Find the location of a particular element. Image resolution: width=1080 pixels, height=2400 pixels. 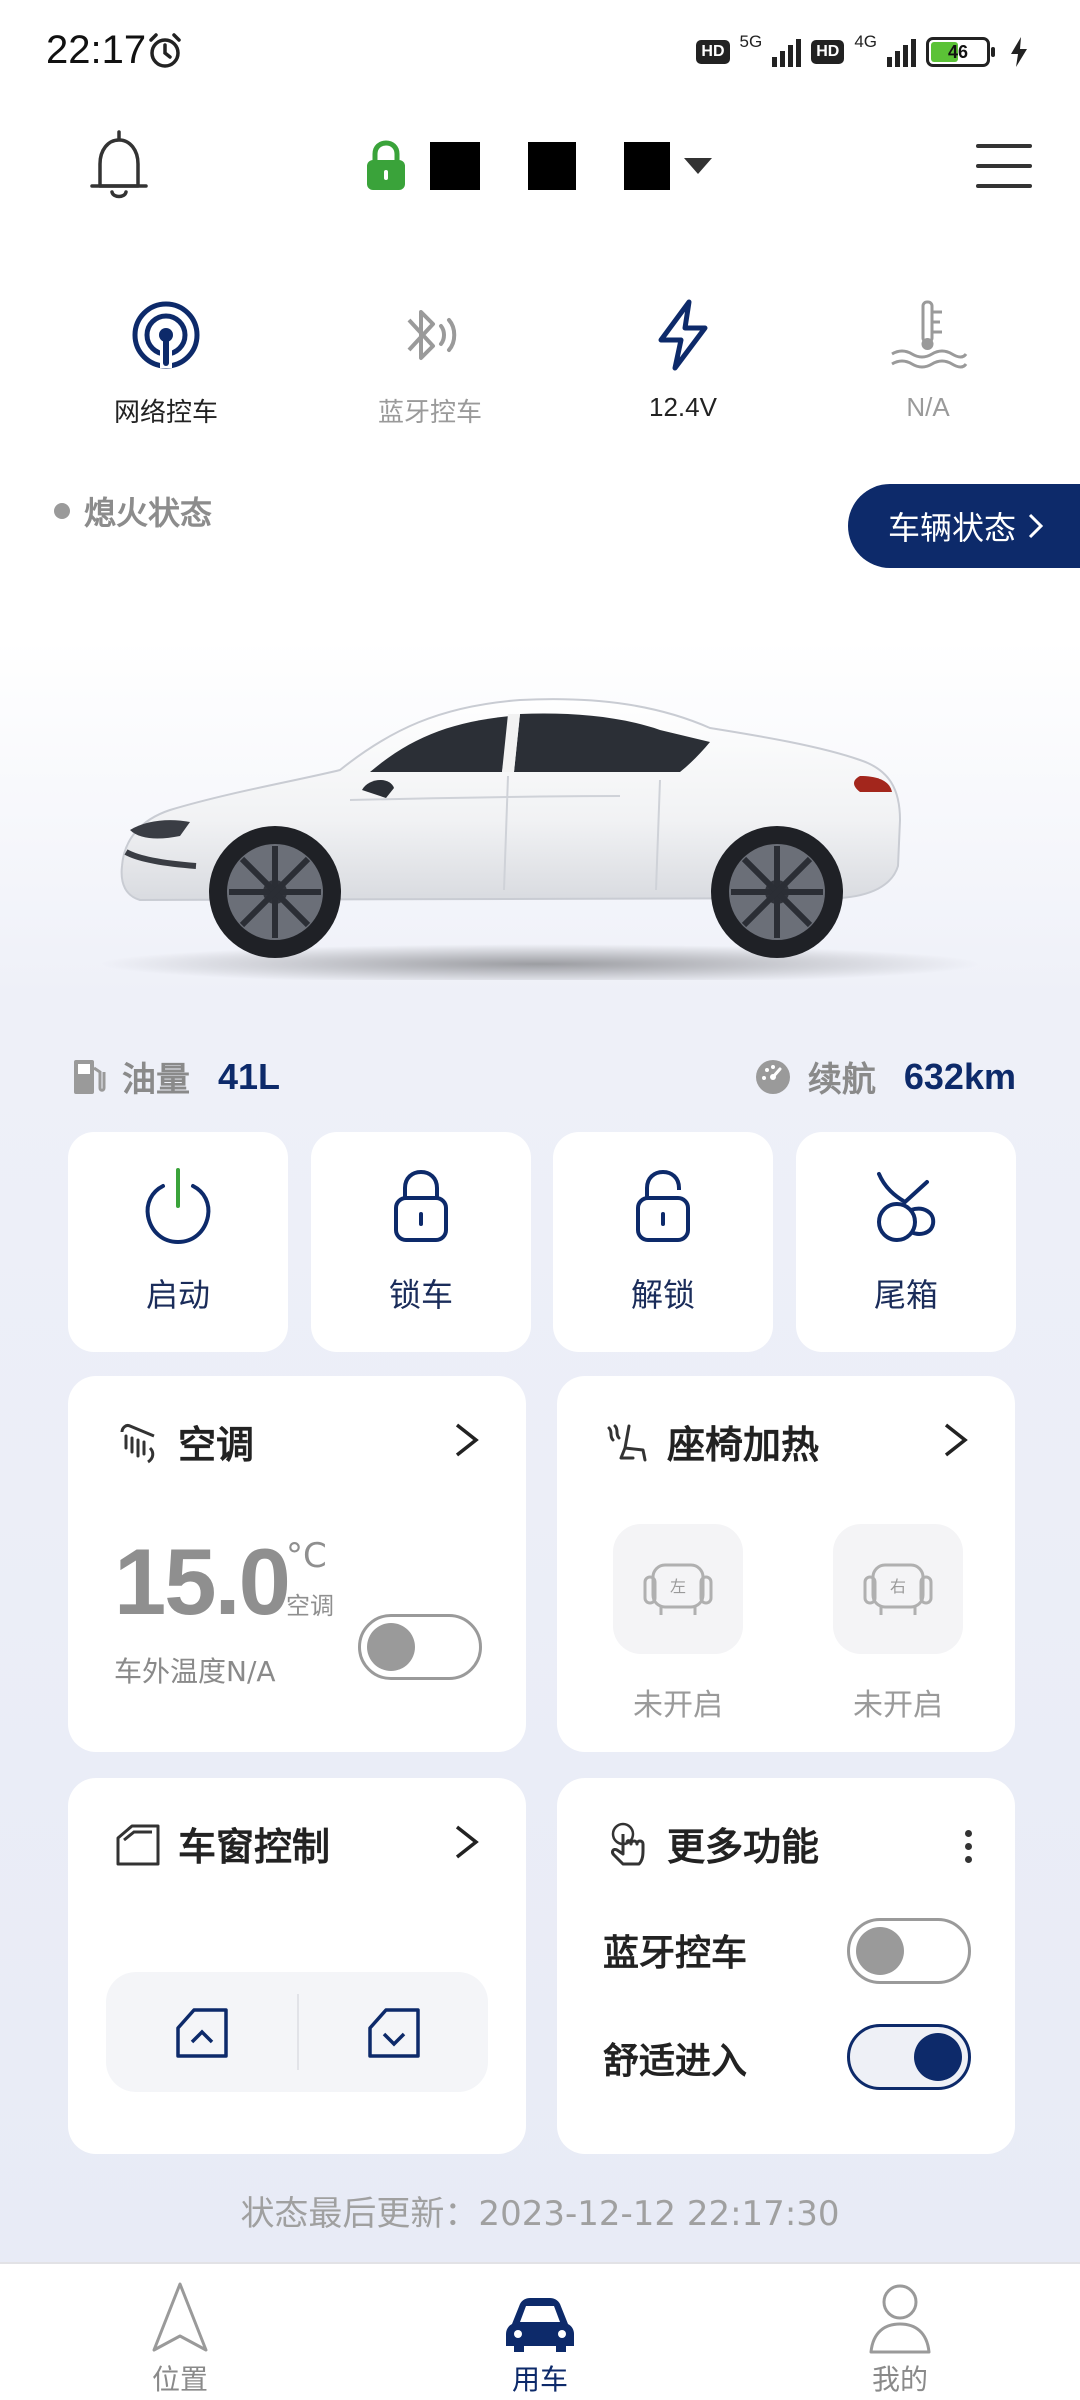

network-type-label: 5G is located at coordinates (751, 41).